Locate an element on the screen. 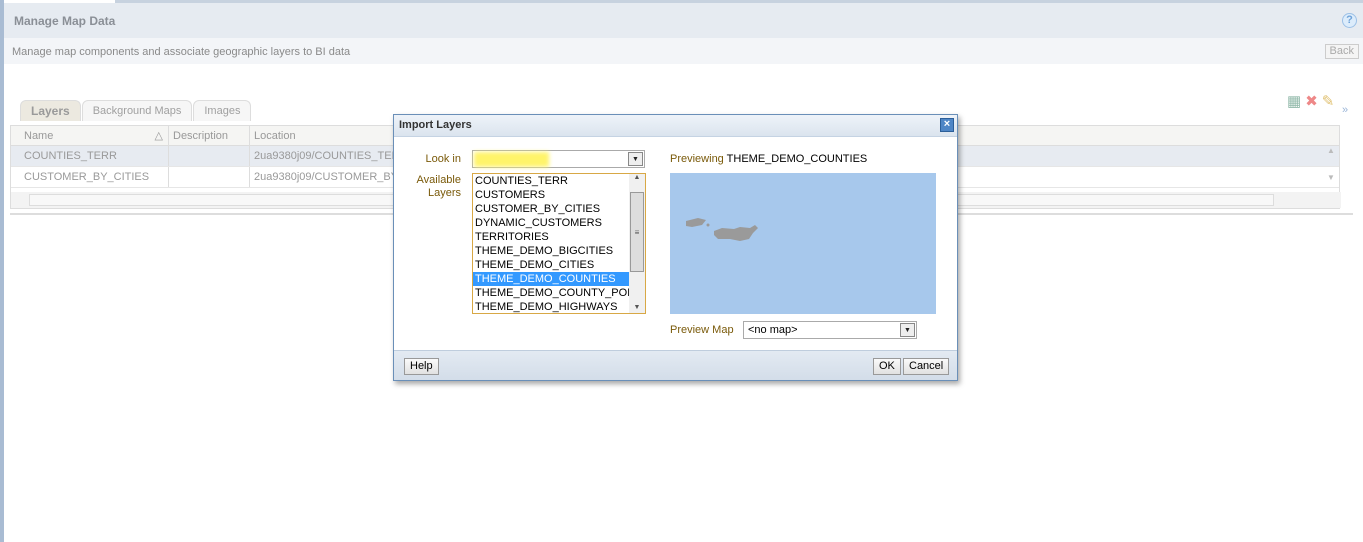  list-item: THEME_DEMO_CITIES is located at coordinates (551, 265).